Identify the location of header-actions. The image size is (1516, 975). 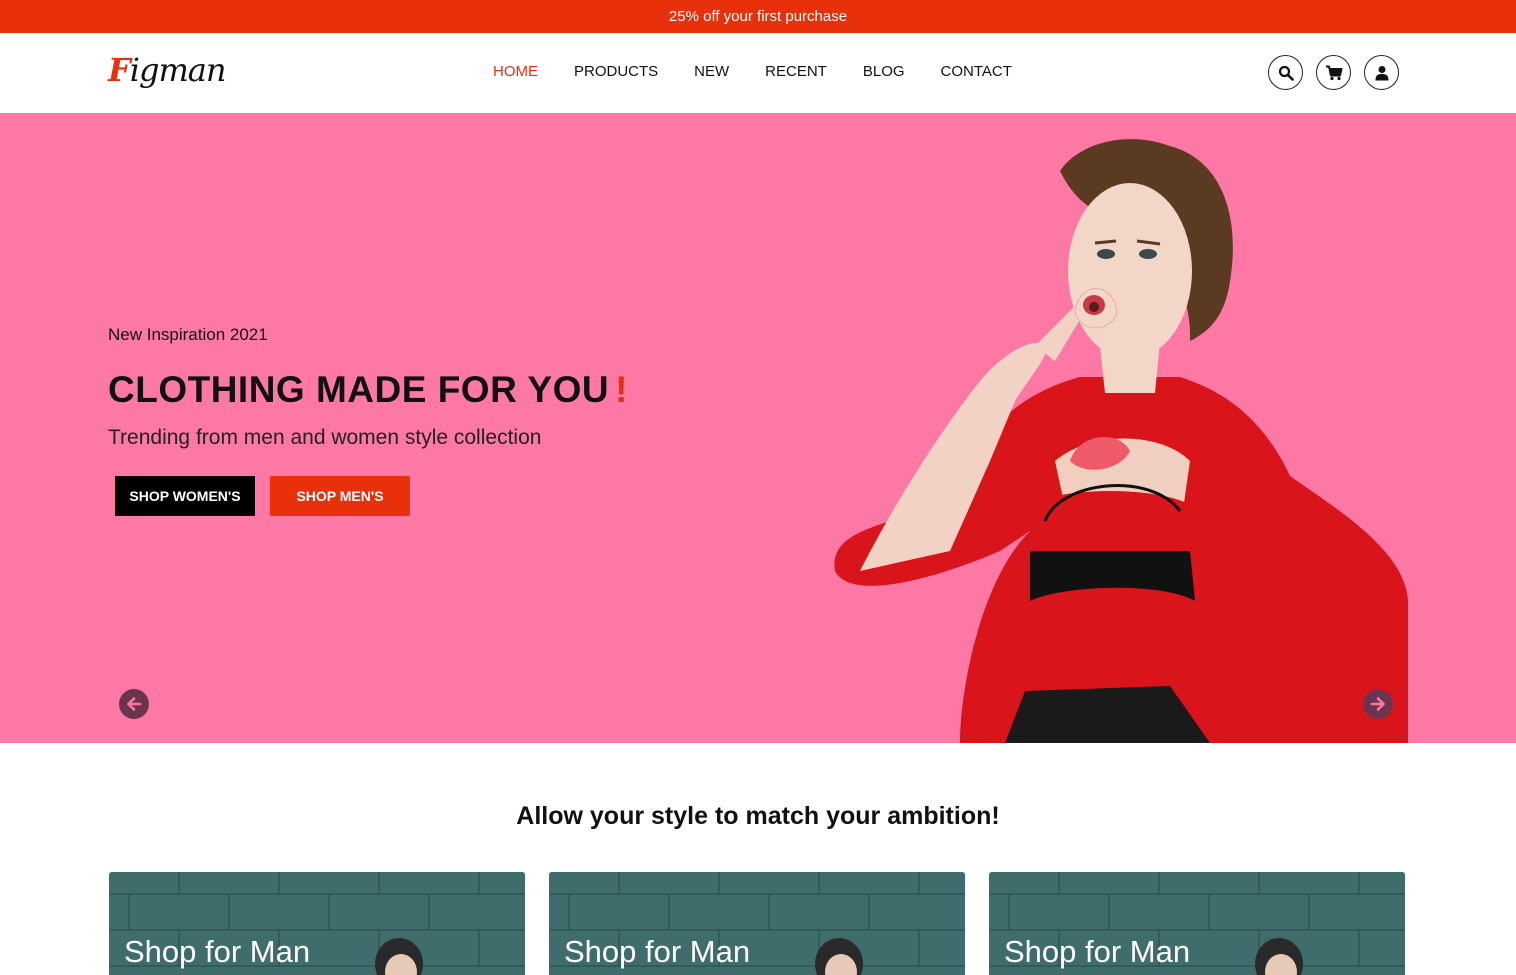
(1333, 72).